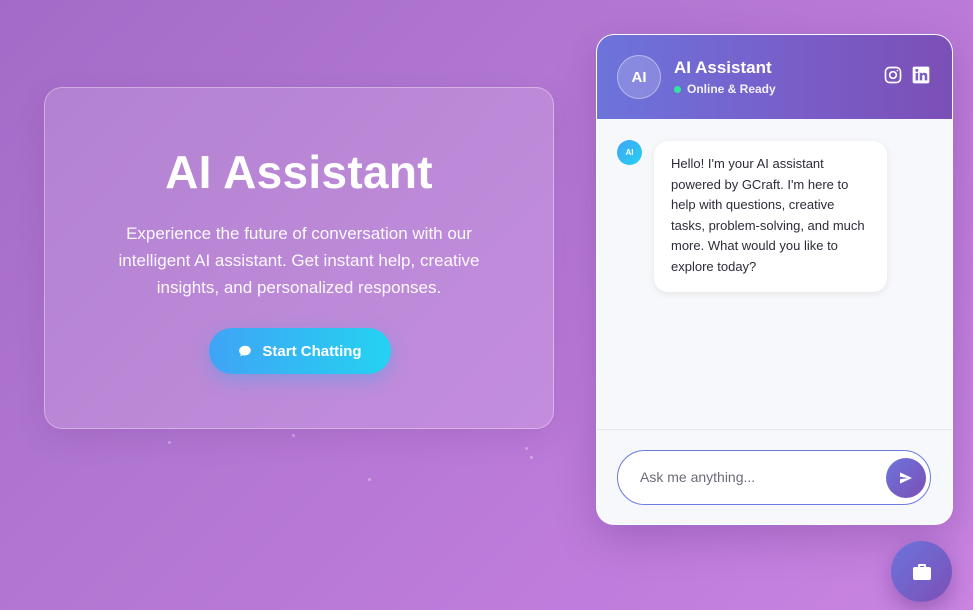 The width and height of the screenshot is (973, 610). What do you see at coordinates (677, 89) in the screenshot?
I see `online-dot-icon` at bounding box center [677, 89].